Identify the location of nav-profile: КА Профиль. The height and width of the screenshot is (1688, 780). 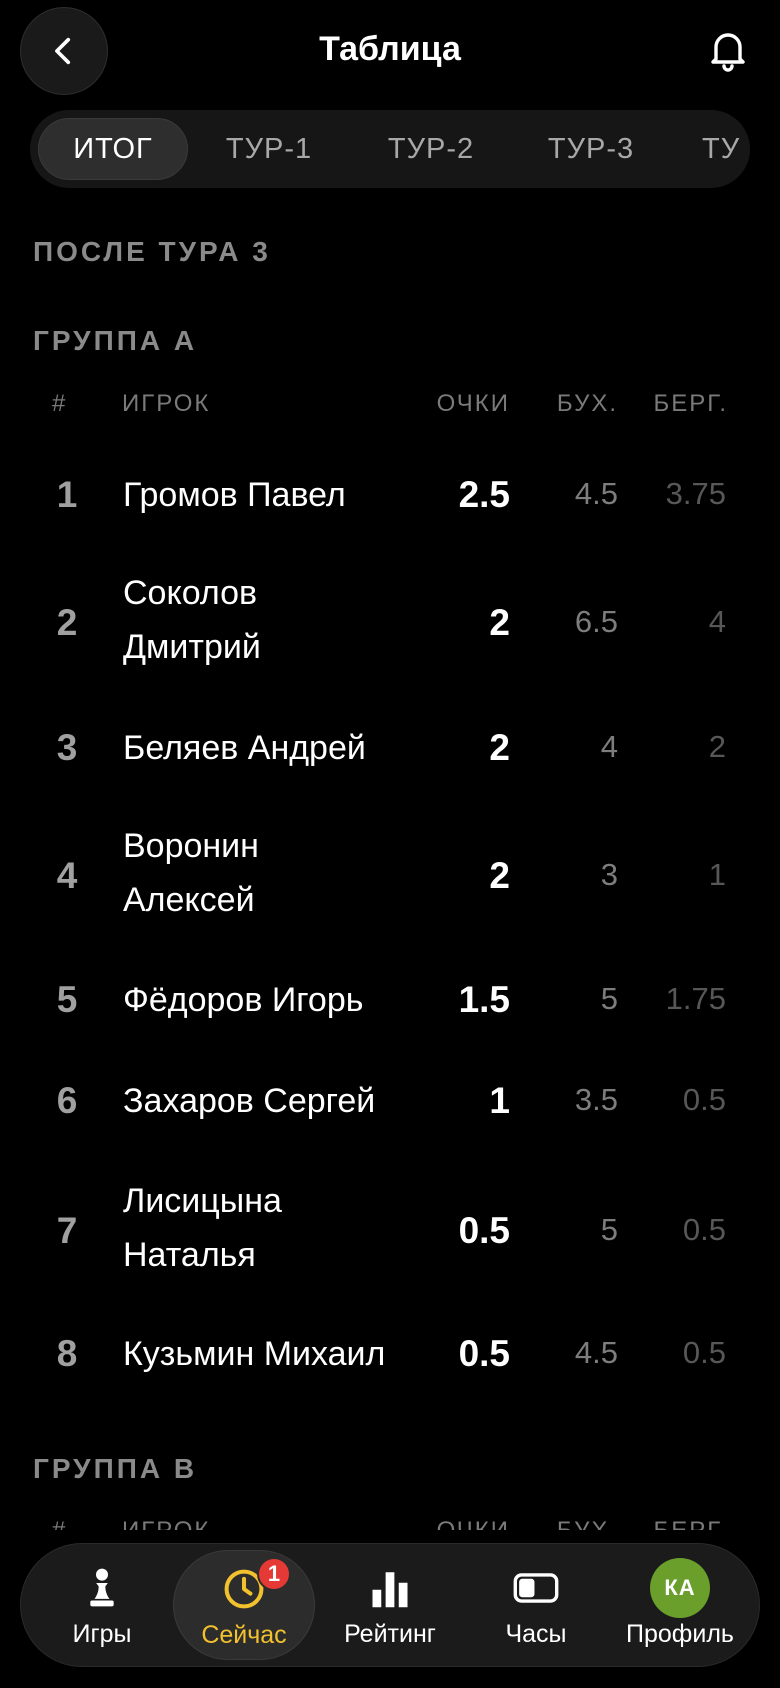
(680, 1605).